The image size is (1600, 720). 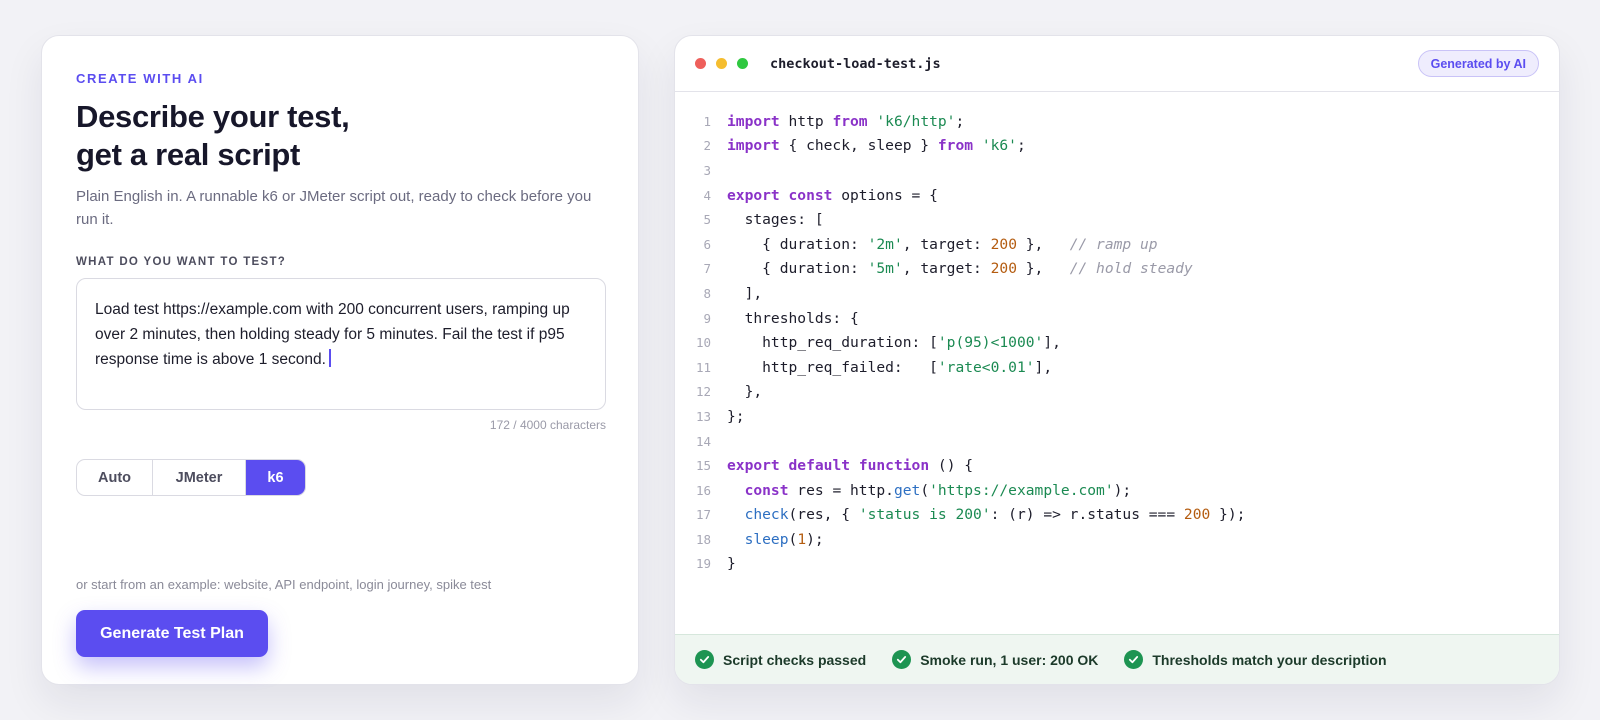 I want to click on code-line: 15 export default function () {, so click(x=1117, y=465).